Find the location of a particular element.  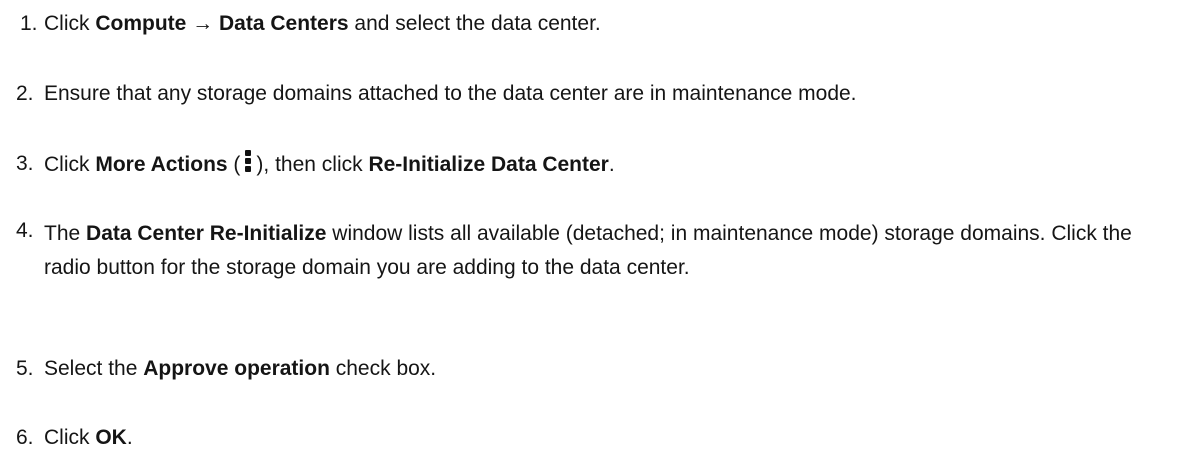

step-6: 6. Click OK. is located at coordinates (591, 438).